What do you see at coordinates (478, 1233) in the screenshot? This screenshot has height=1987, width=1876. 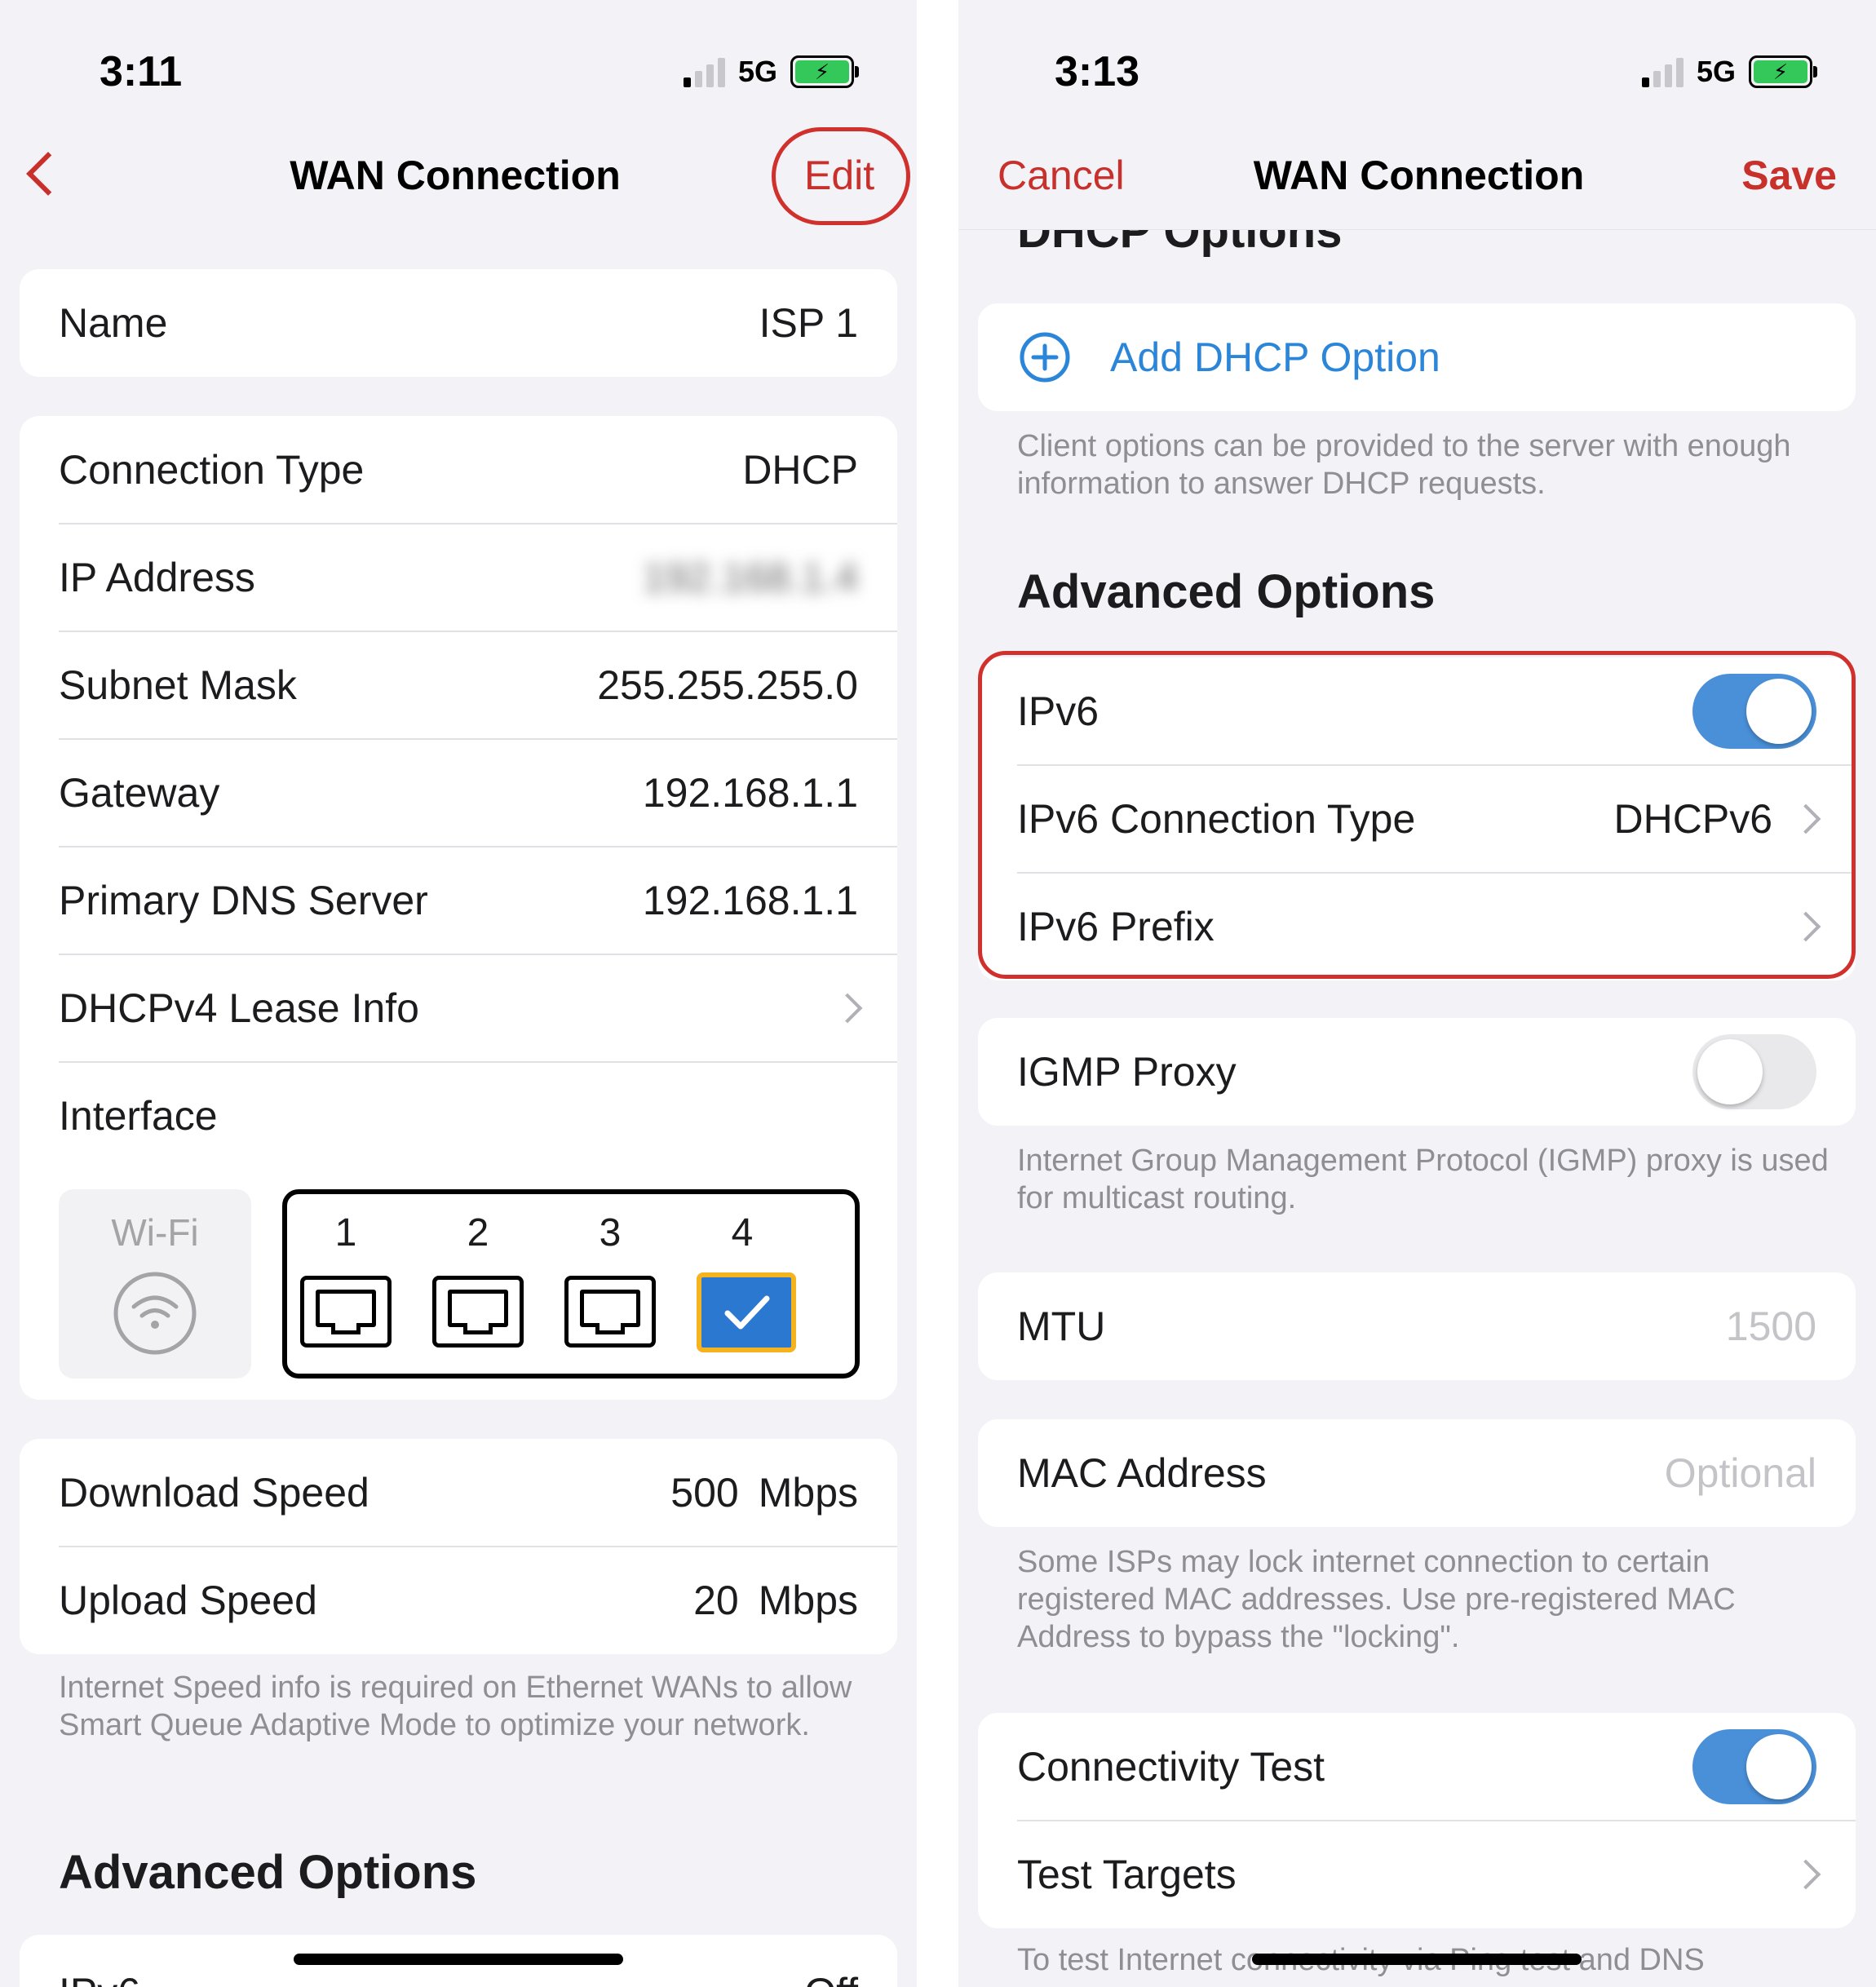 I see `port-2-label: 2` at bounding box center [478, 1233].